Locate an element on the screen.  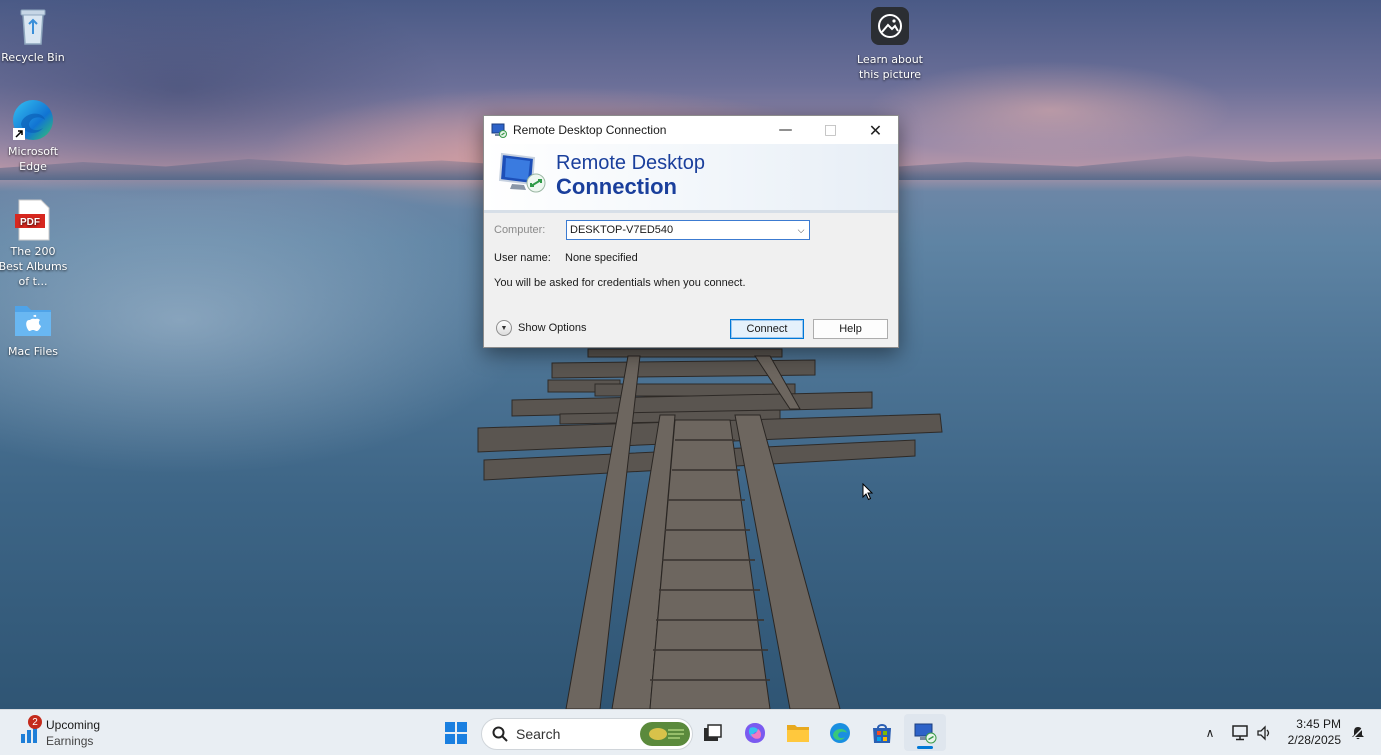
network-button is located at coordinates (1240, 732).